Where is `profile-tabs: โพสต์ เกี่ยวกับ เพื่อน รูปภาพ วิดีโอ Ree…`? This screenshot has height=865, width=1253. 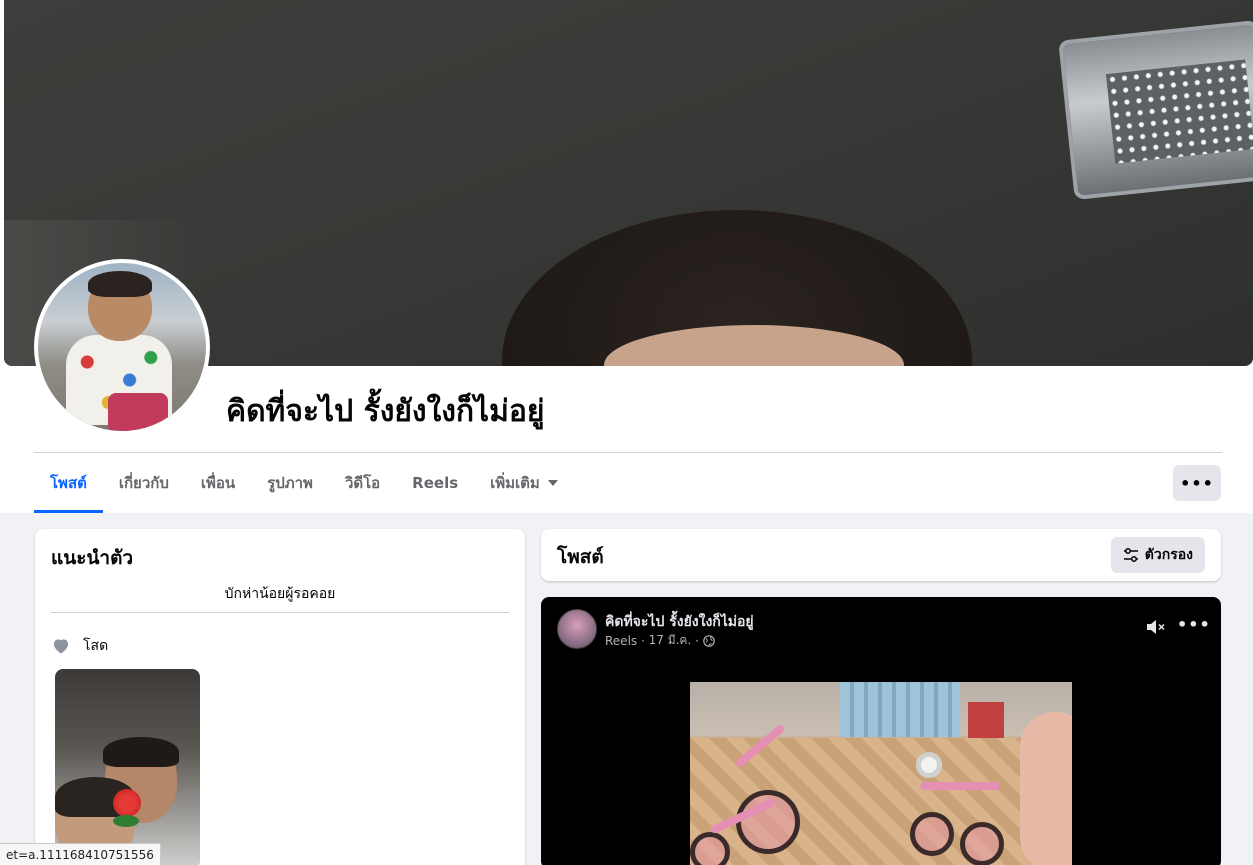 profile-tabs: โพสต์ เกี่ยวกับ เพื่อน รูปภาพ วิดีโอ Ree… is located at coordinates (304, 483).